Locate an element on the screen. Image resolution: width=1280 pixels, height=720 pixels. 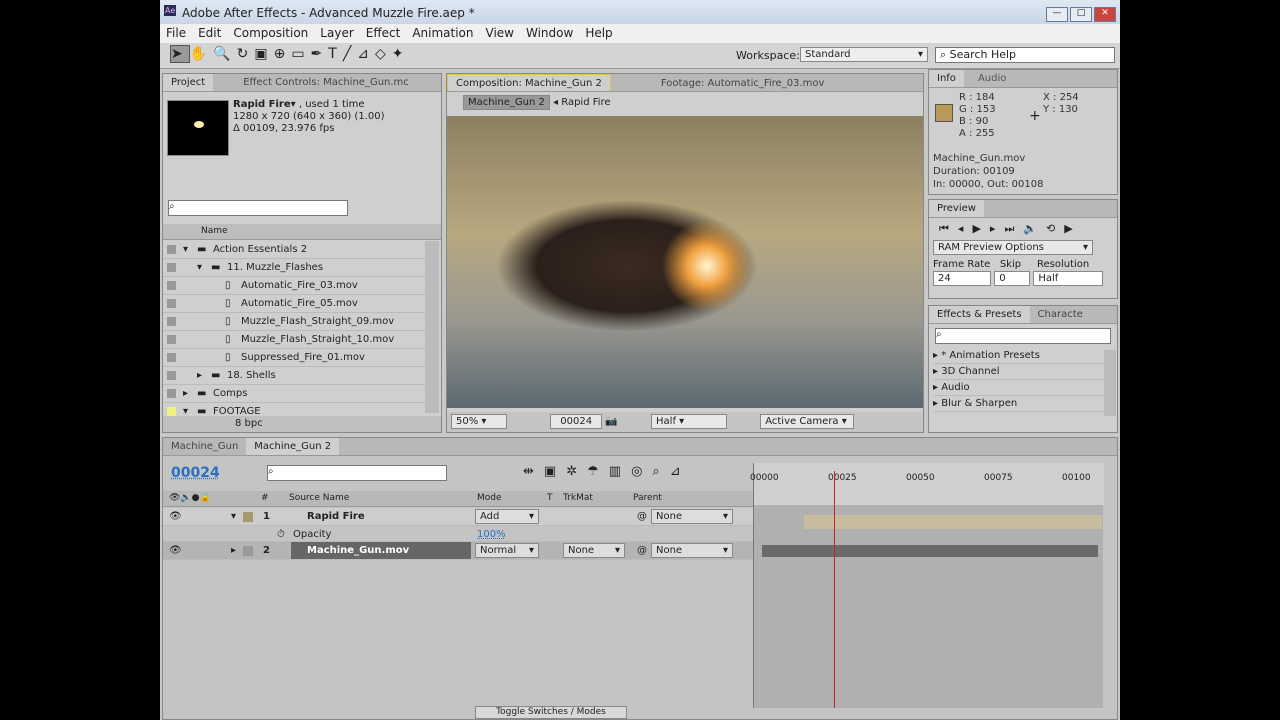
layer-mode-select: Add ▾ is located at coordinates (507, 516).